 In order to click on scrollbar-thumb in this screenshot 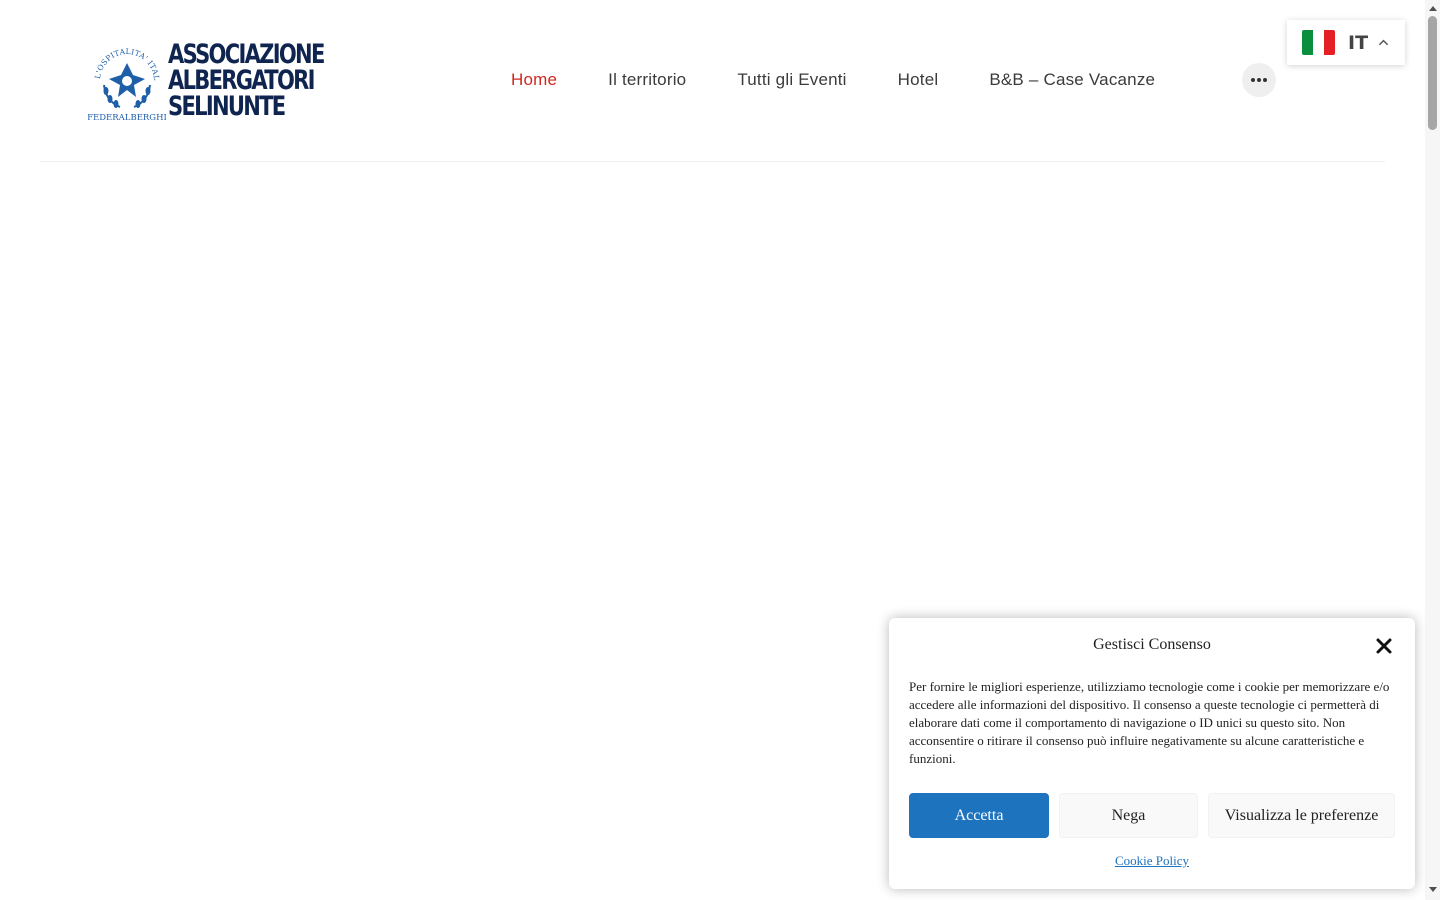, I will do `click(1432, 73)`.